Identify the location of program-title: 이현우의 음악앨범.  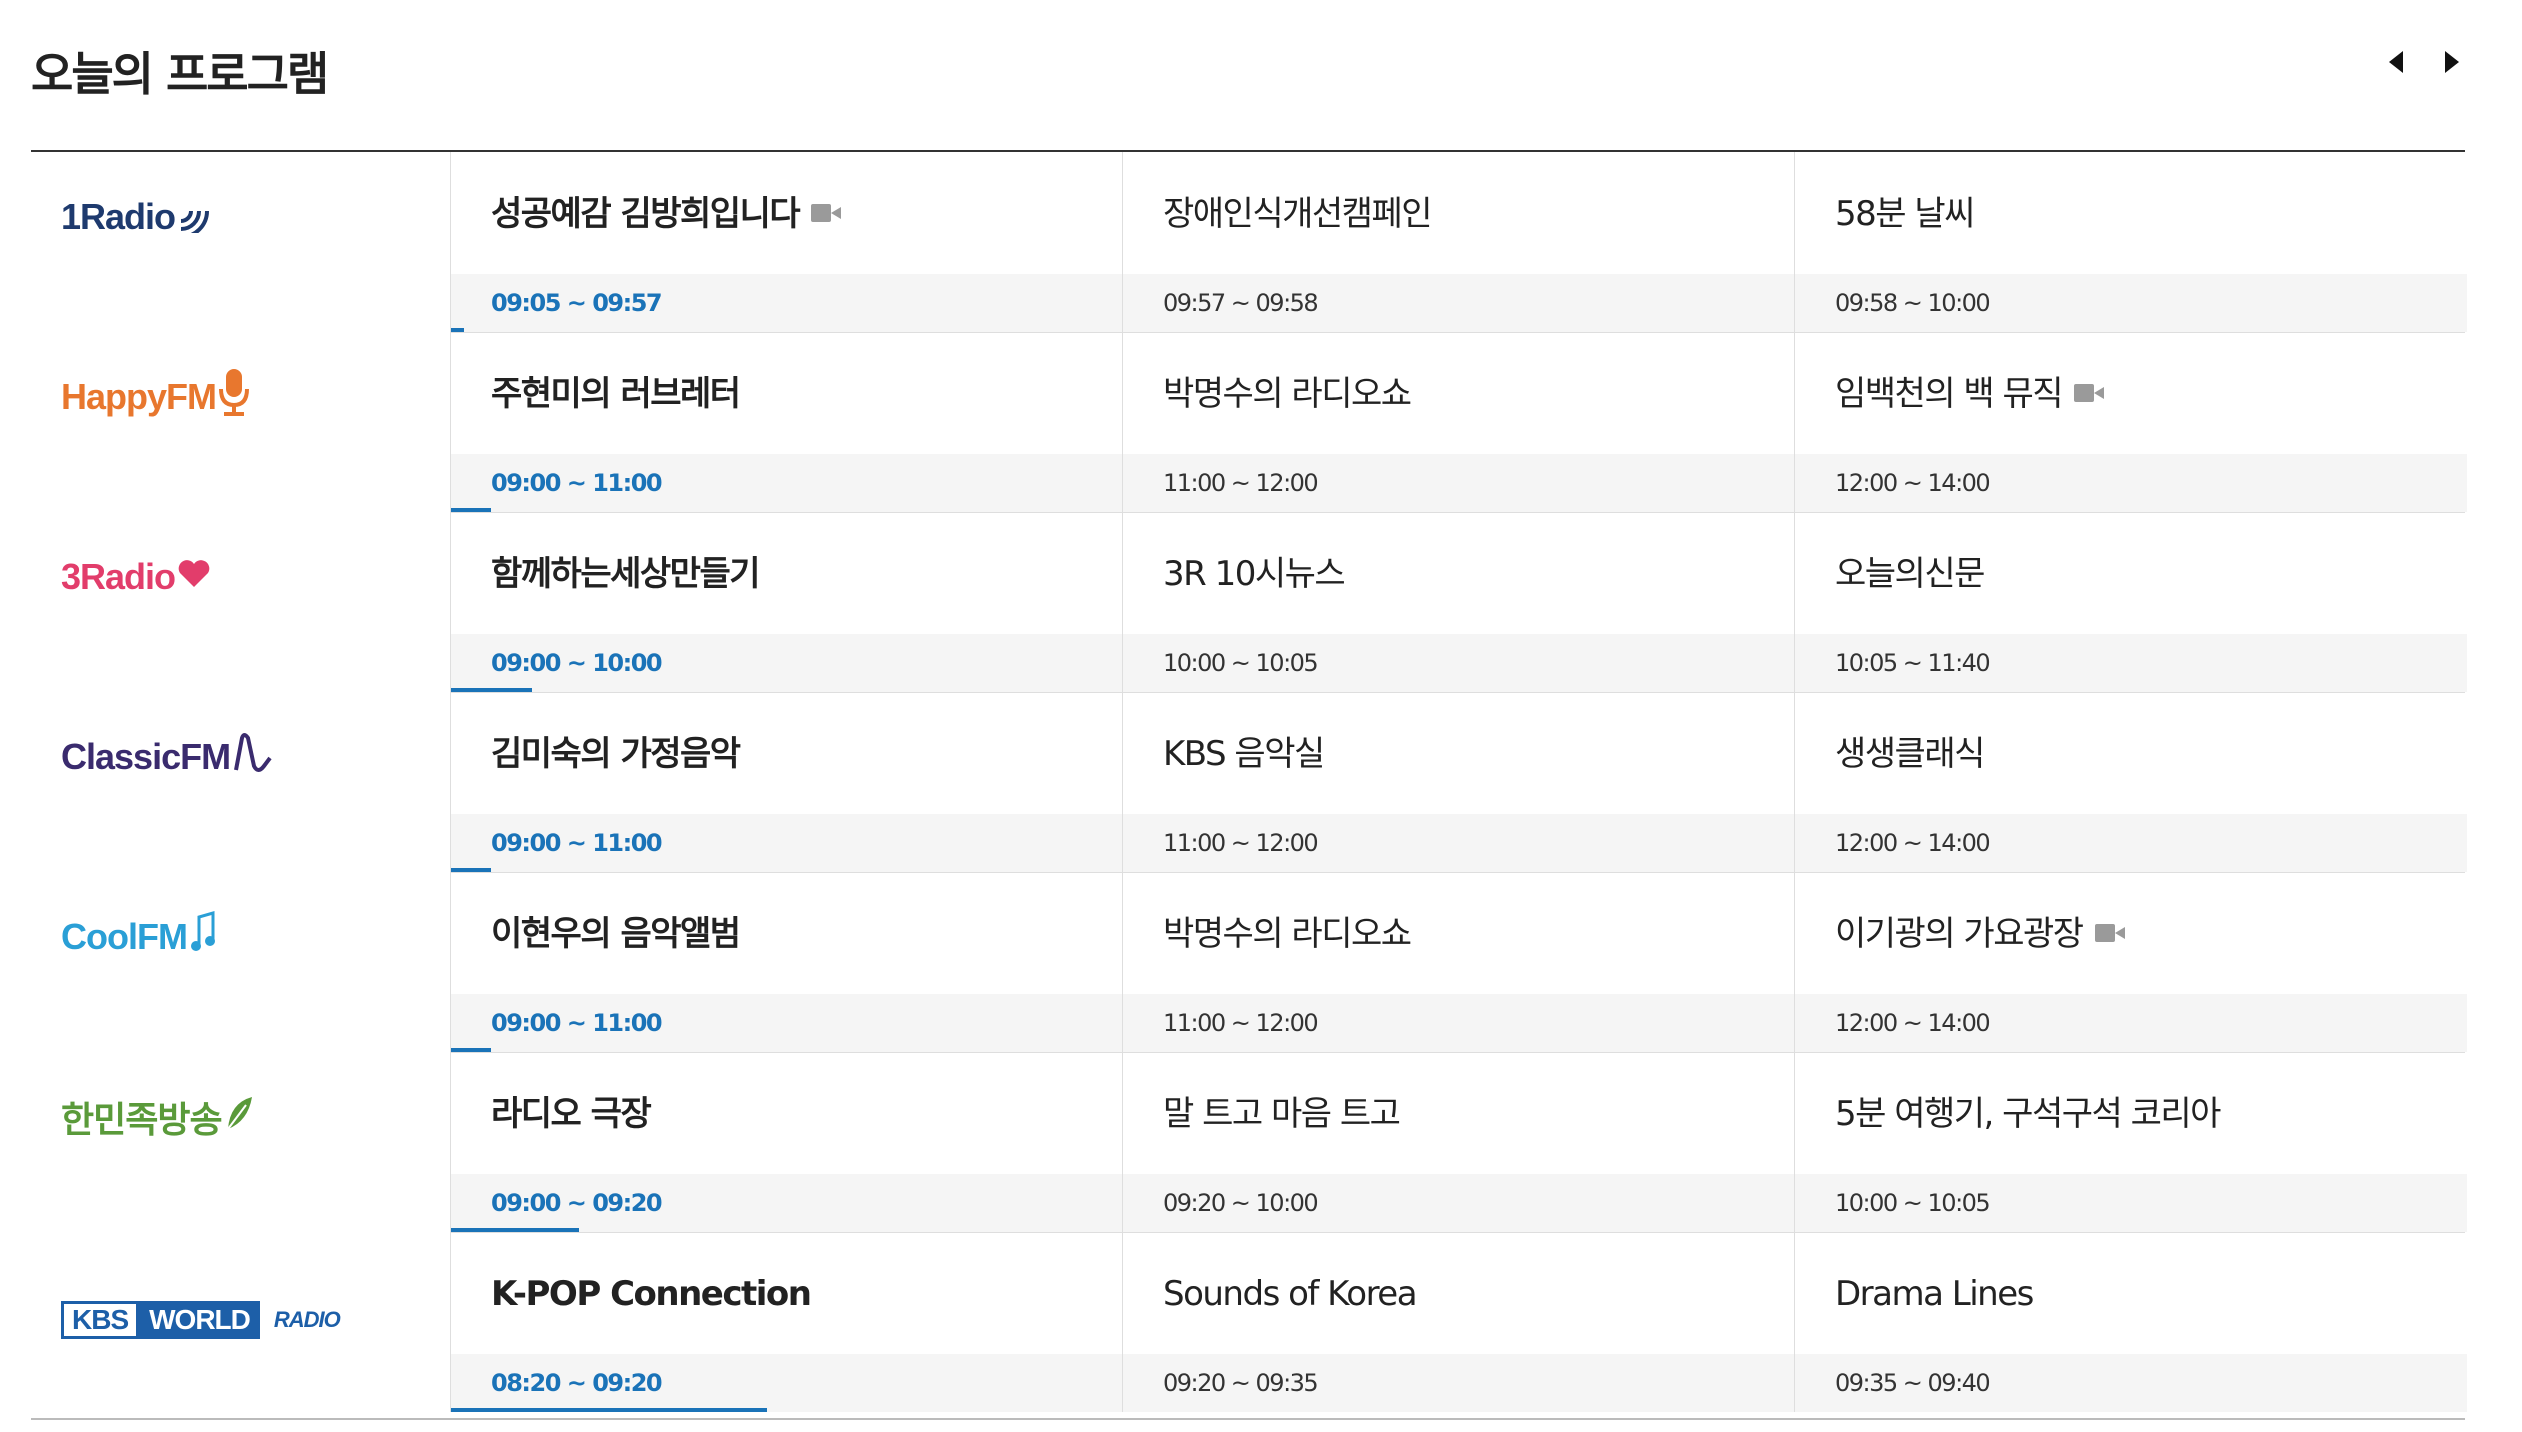
(616, 934).